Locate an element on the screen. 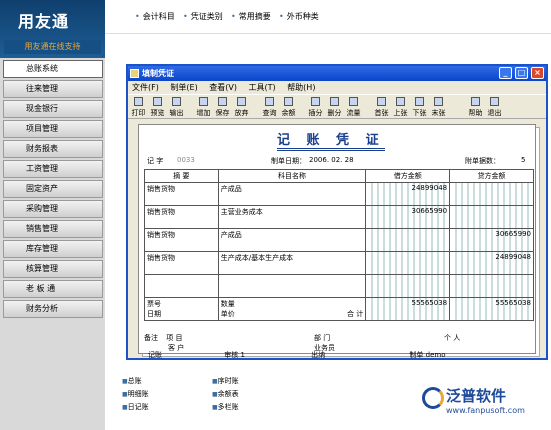 This screenshot has width=551, height=430. next-button: 下张 is located at coordinates (419, 107).